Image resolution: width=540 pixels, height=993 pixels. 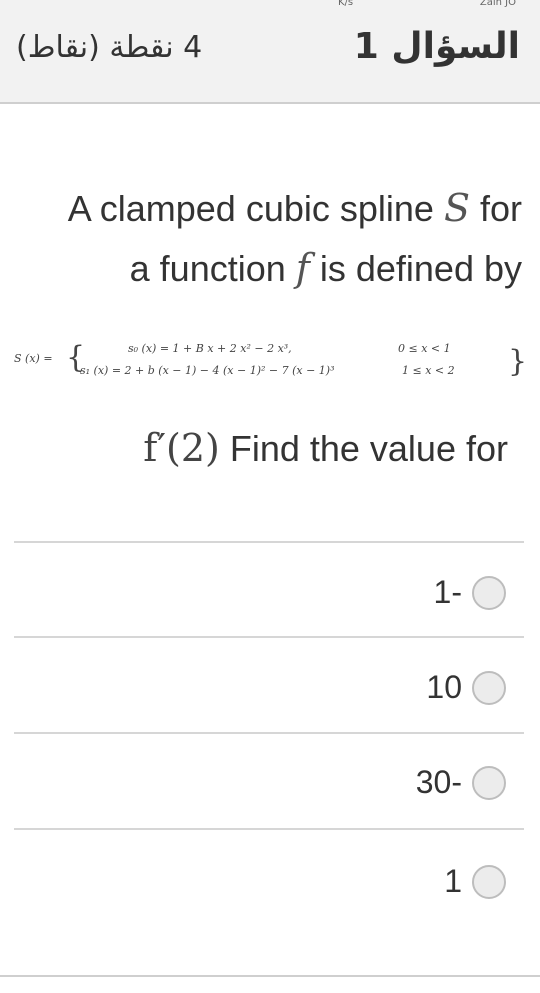 What do you see at coordinates (109, 47) in the screenshot?
I see `question-points: 4 نقطة (نقاط)` at bounding box center [109, 47].